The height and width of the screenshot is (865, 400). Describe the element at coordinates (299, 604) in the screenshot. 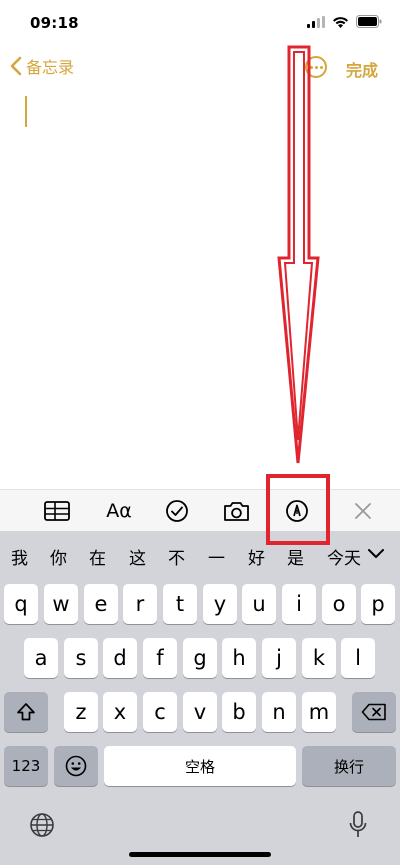

I see `key-i: i` at that location.